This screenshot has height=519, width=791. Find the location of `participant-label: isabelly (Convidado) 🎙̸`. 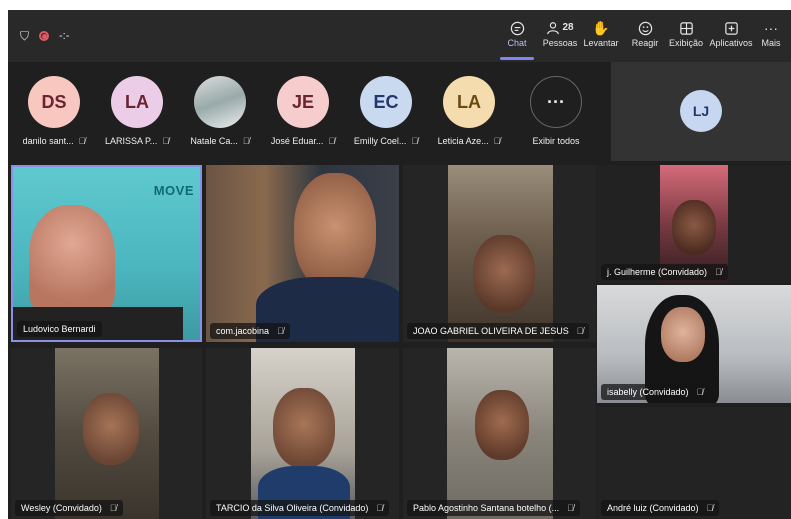

participant-label: isabelly (Convidado) 🎙̸ is located at coordinates (655, 392).